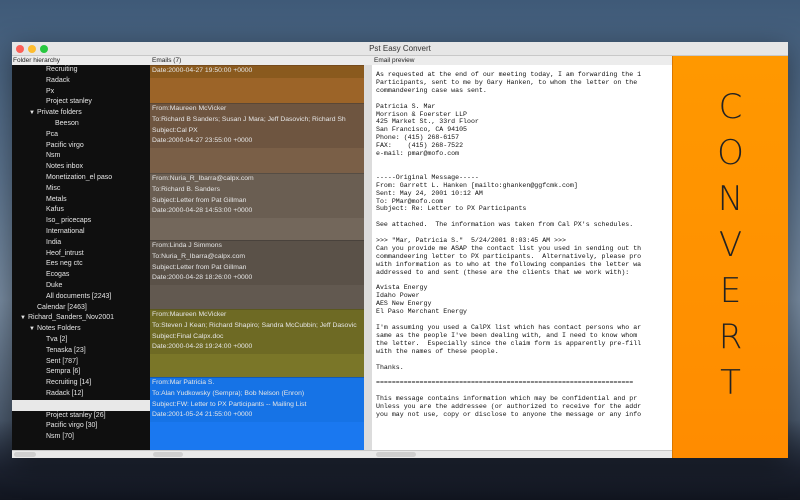 This screenshot has width=800, height=500. Describe the element at coordinates (81, 351) in the screenshot. I see `folder-item: Tenaska [23]` at that location.